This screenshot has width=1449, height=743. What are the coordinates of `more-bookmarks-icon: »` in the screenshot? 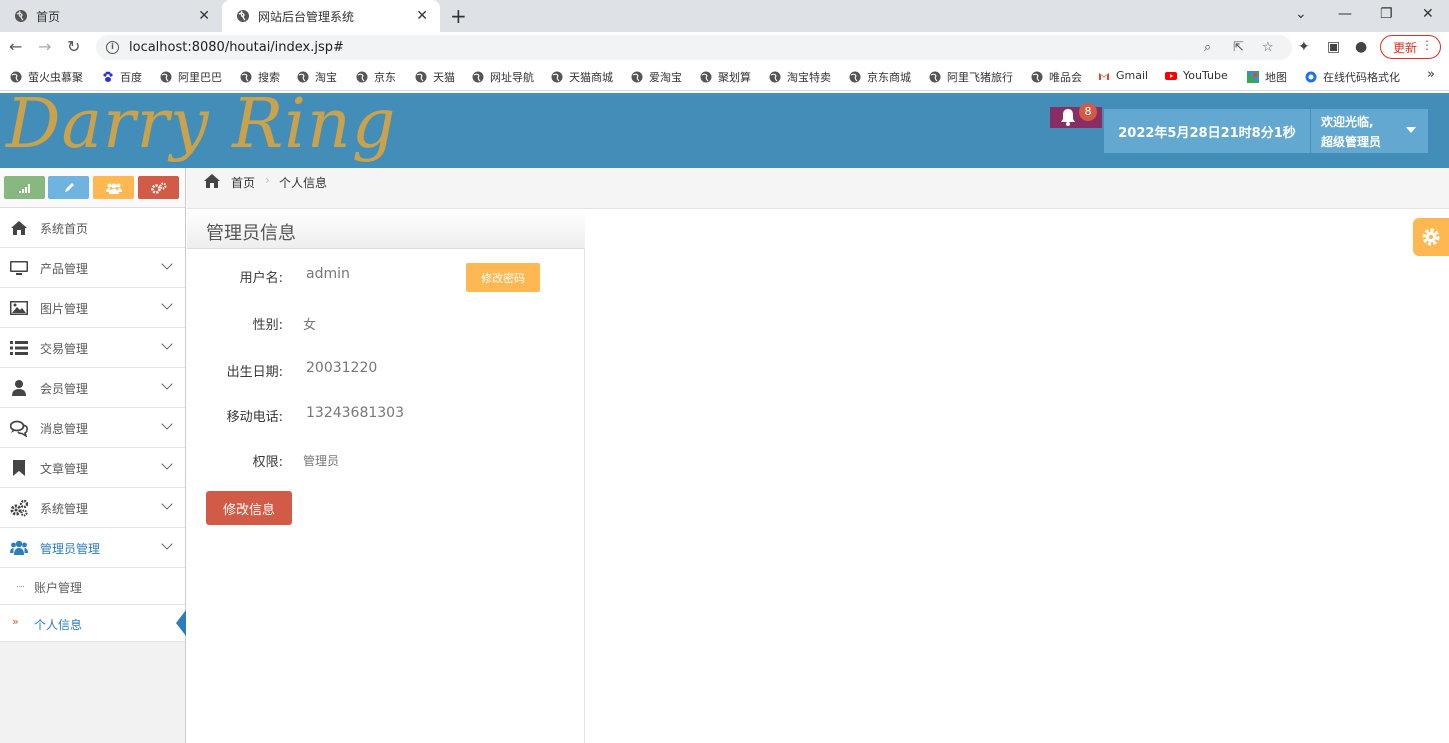 It's located at (1431, 74).